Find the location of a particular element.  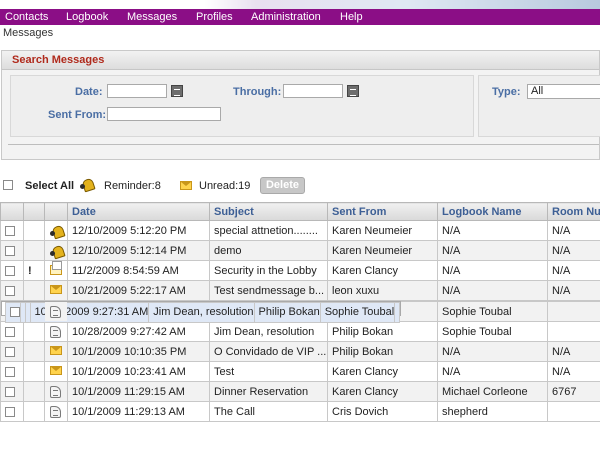

through-input is located at coordinates (313, 91).